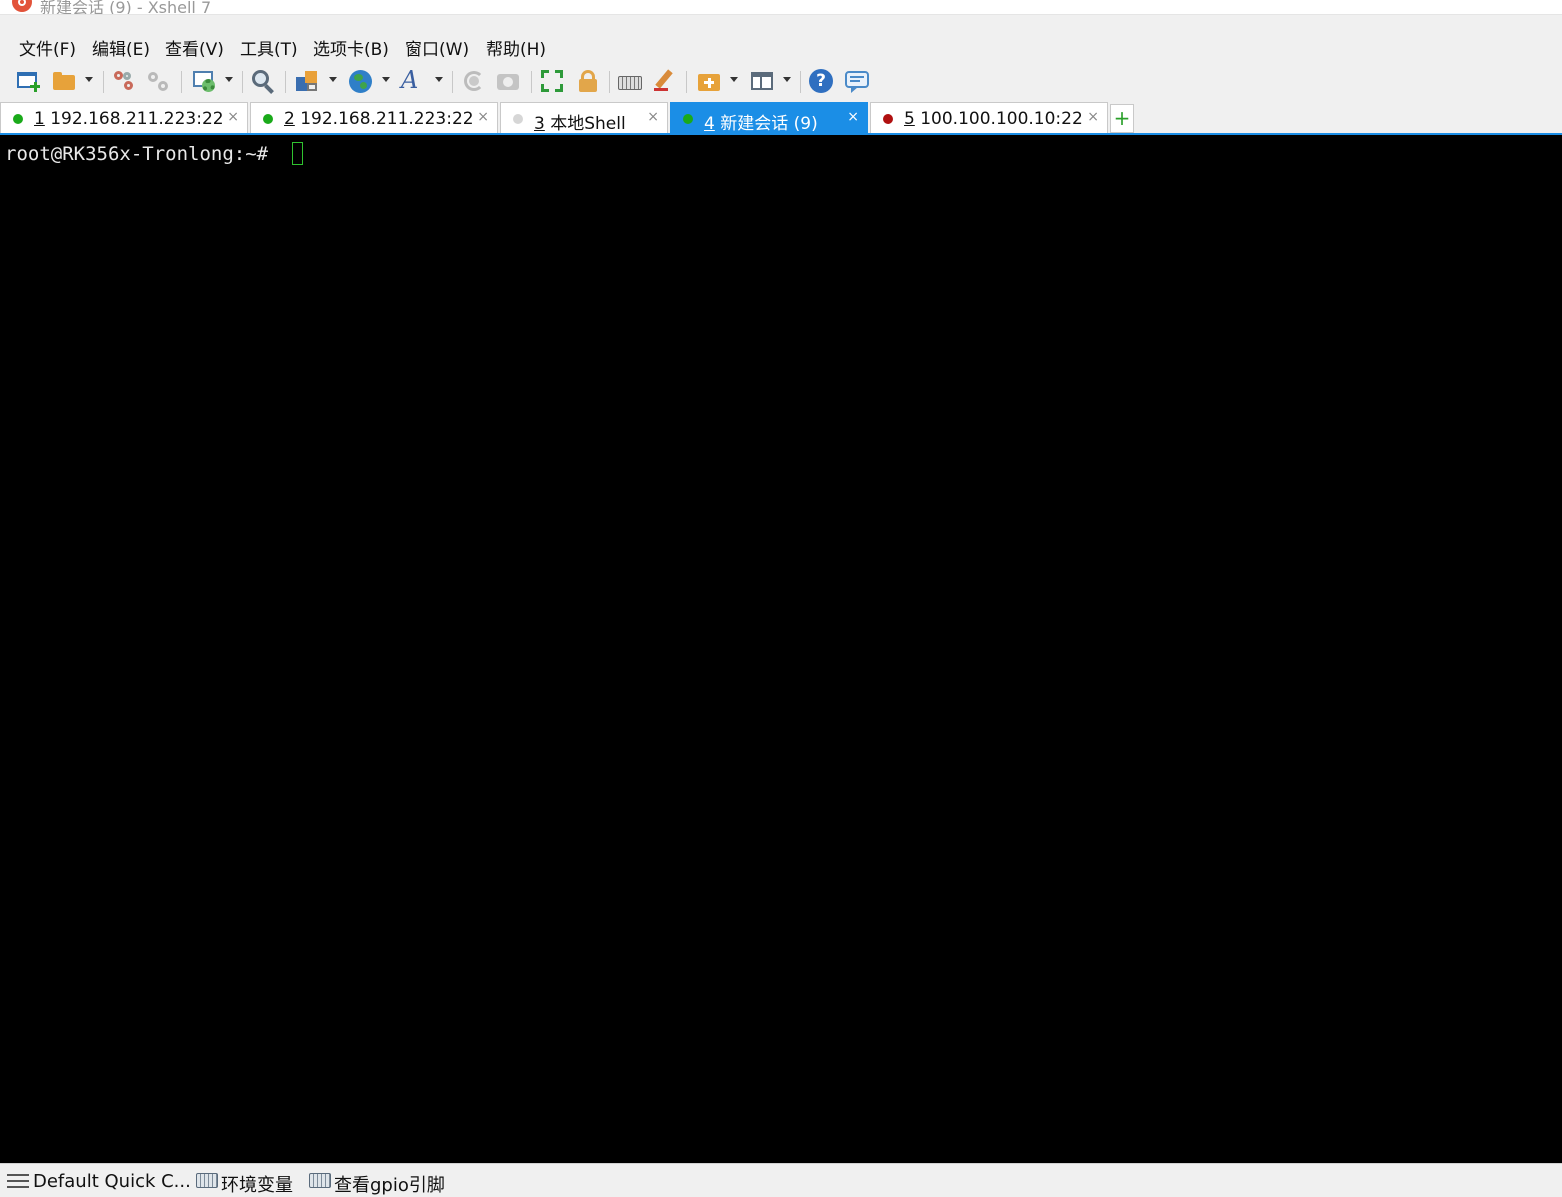  Describe the element at coordinates (64, 81) in the screenshot. I see `open-folder-icon` at that location.